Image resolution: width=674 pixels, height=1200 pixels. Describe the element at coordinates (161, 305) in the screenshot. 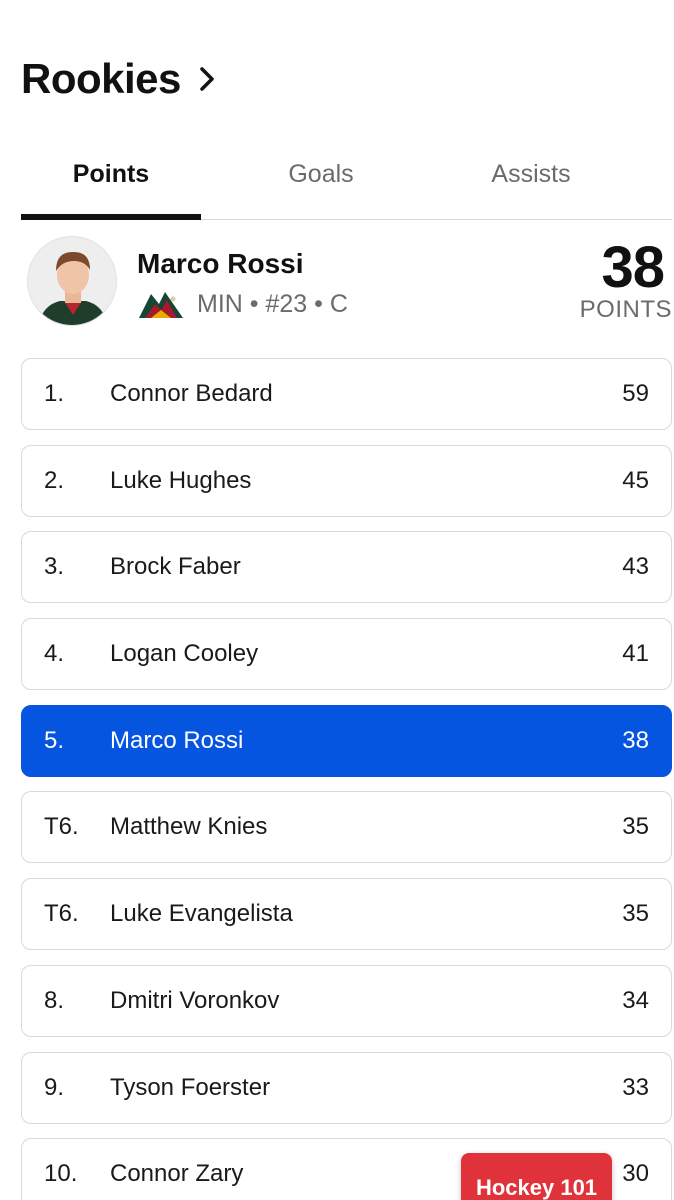

I see `team-logo-icon` at that location.